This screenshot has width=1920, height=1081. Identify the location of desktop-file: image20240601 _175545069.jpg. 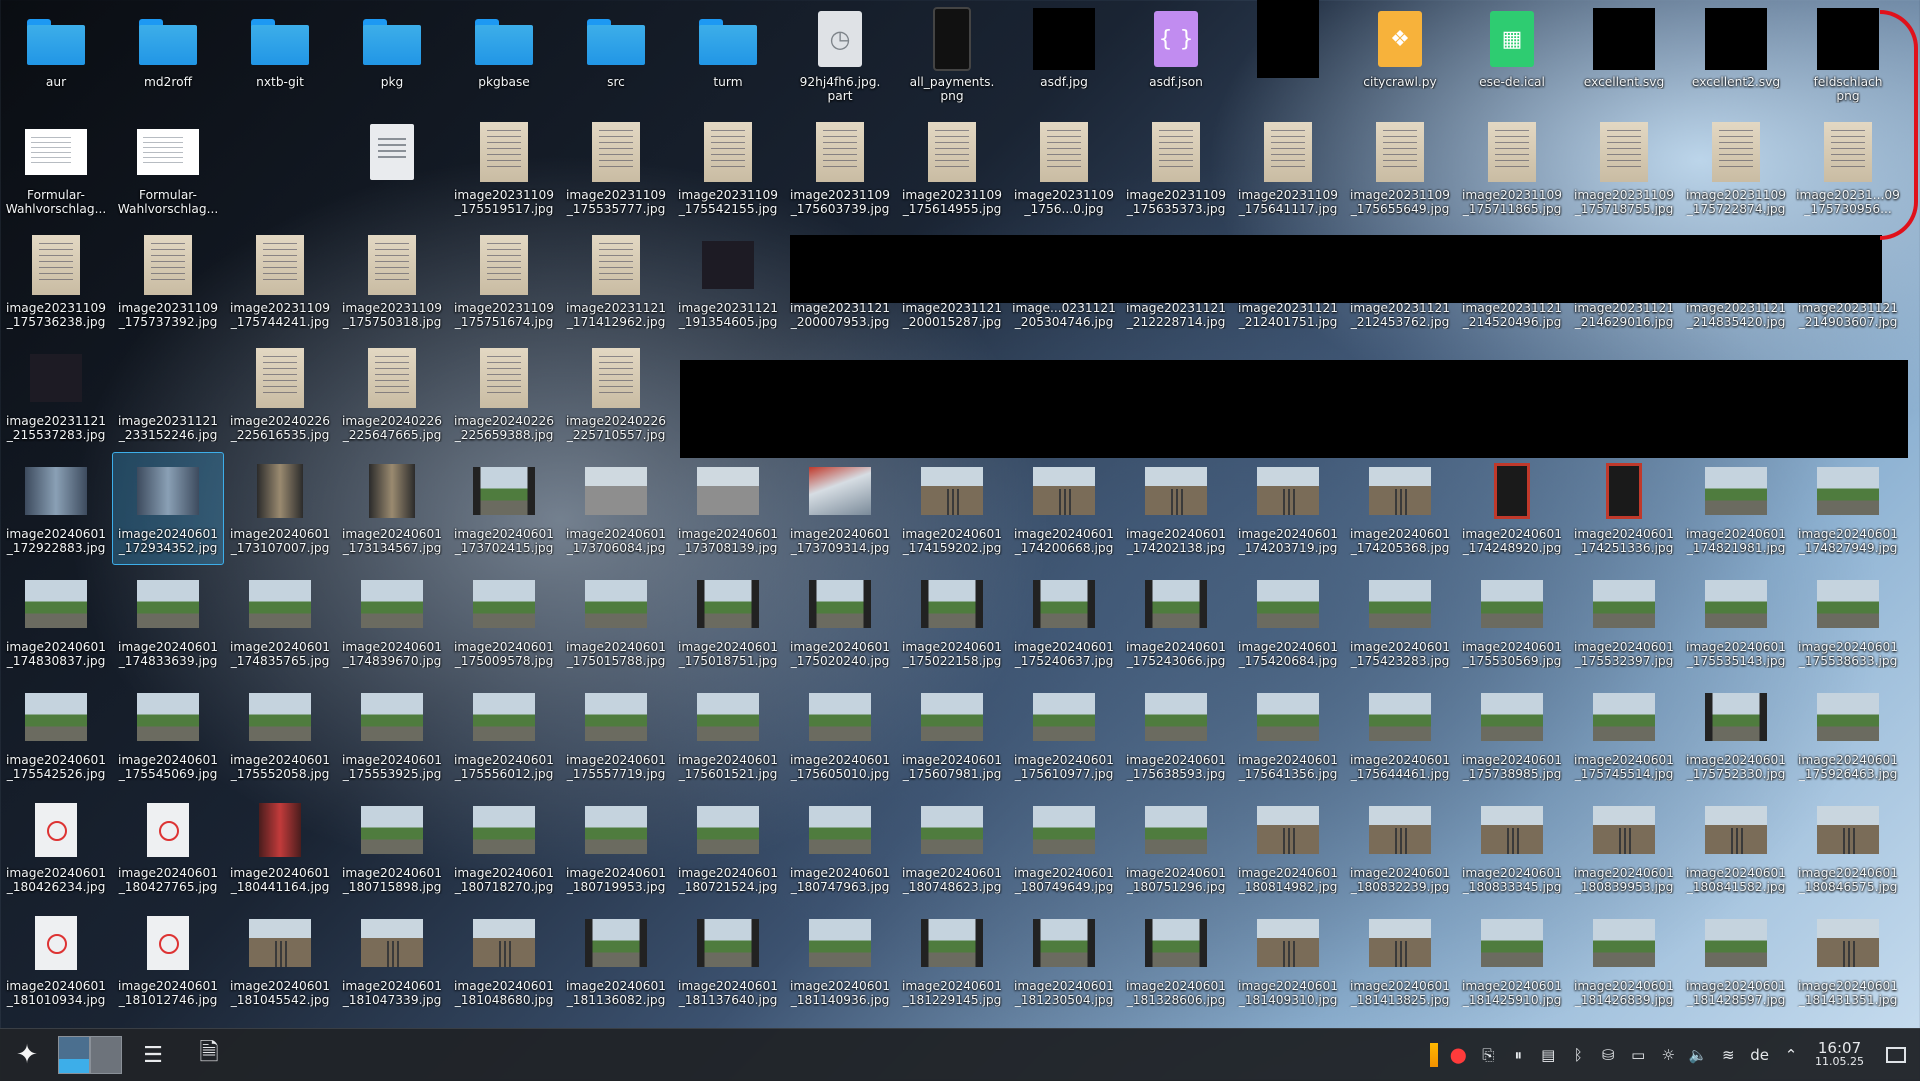
(168, 734).